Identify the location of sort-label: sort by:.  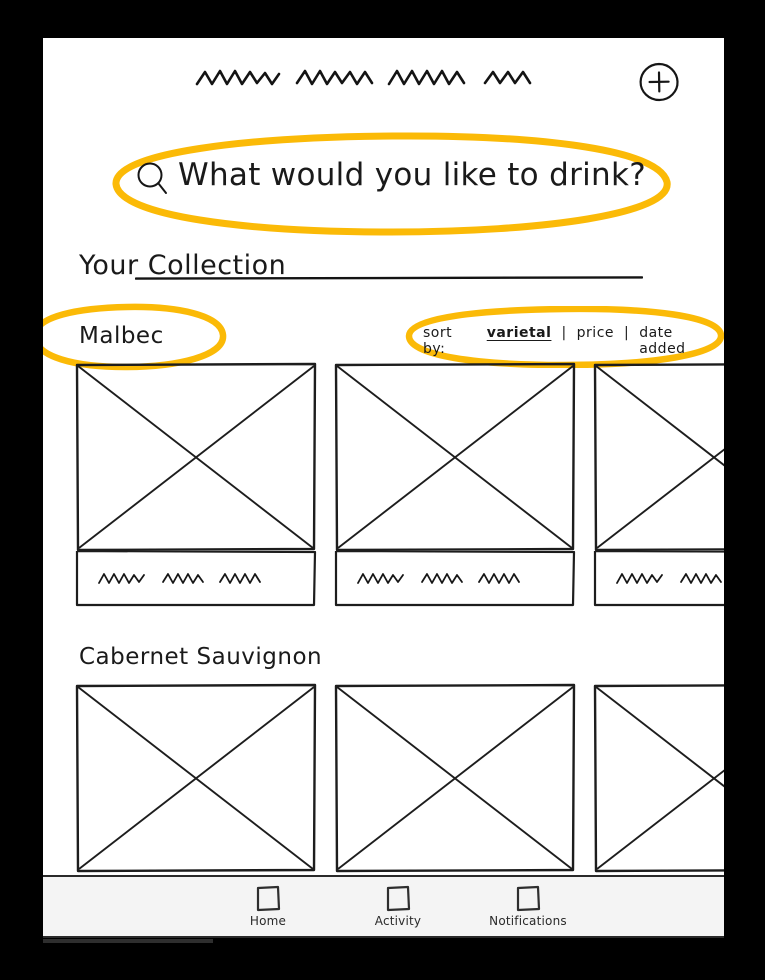
(438, 341).